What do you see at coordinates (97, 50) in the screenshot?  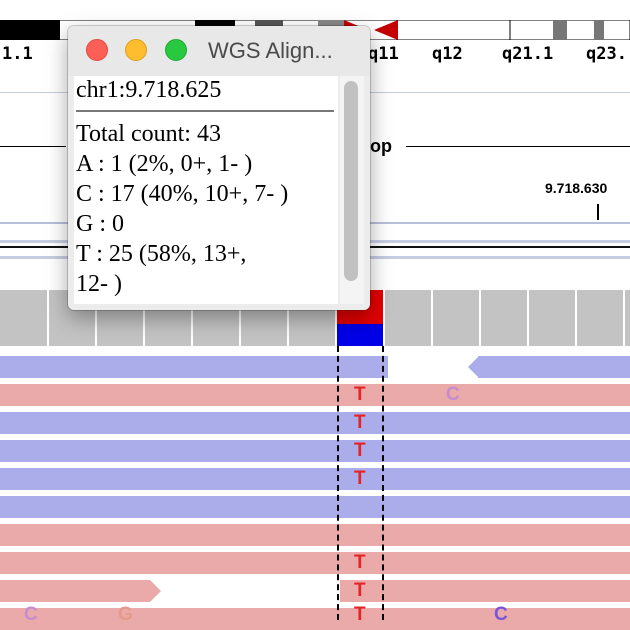 I see `close-window-button` at bounding box center [97, 50].